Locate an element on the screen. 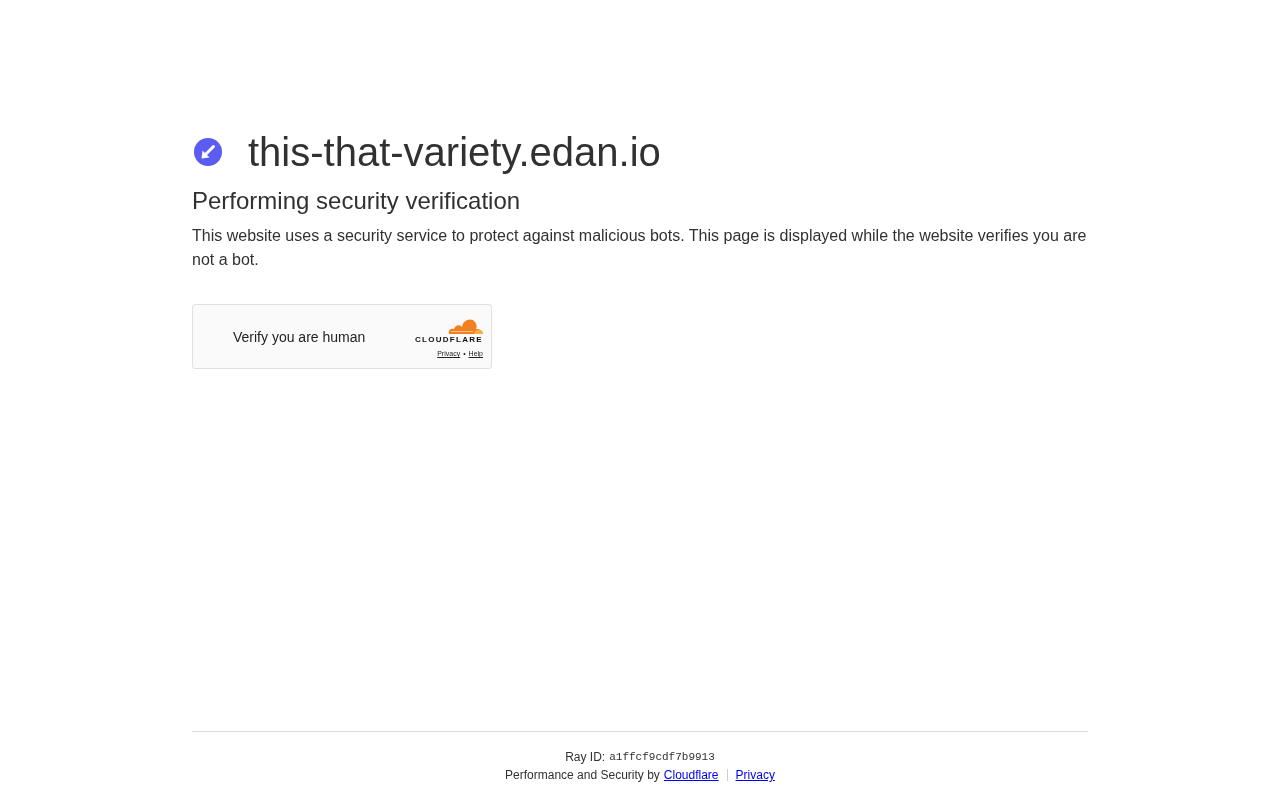  site-domain-title: this-that-variety.edan.io is located at coordinates (454, 152).